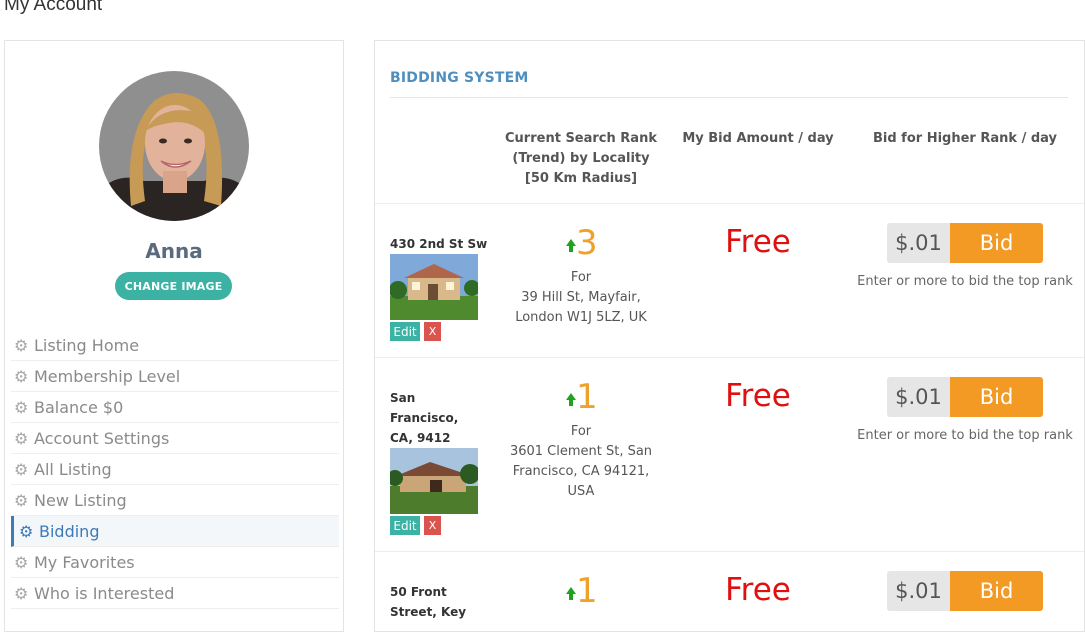 The image size is (1085, 632). What do you see at coordinates (175, 407) in the screenshot?
I see `sidebar-item-balance: ⚙ Balance $0` at bounding box center [175, 407].